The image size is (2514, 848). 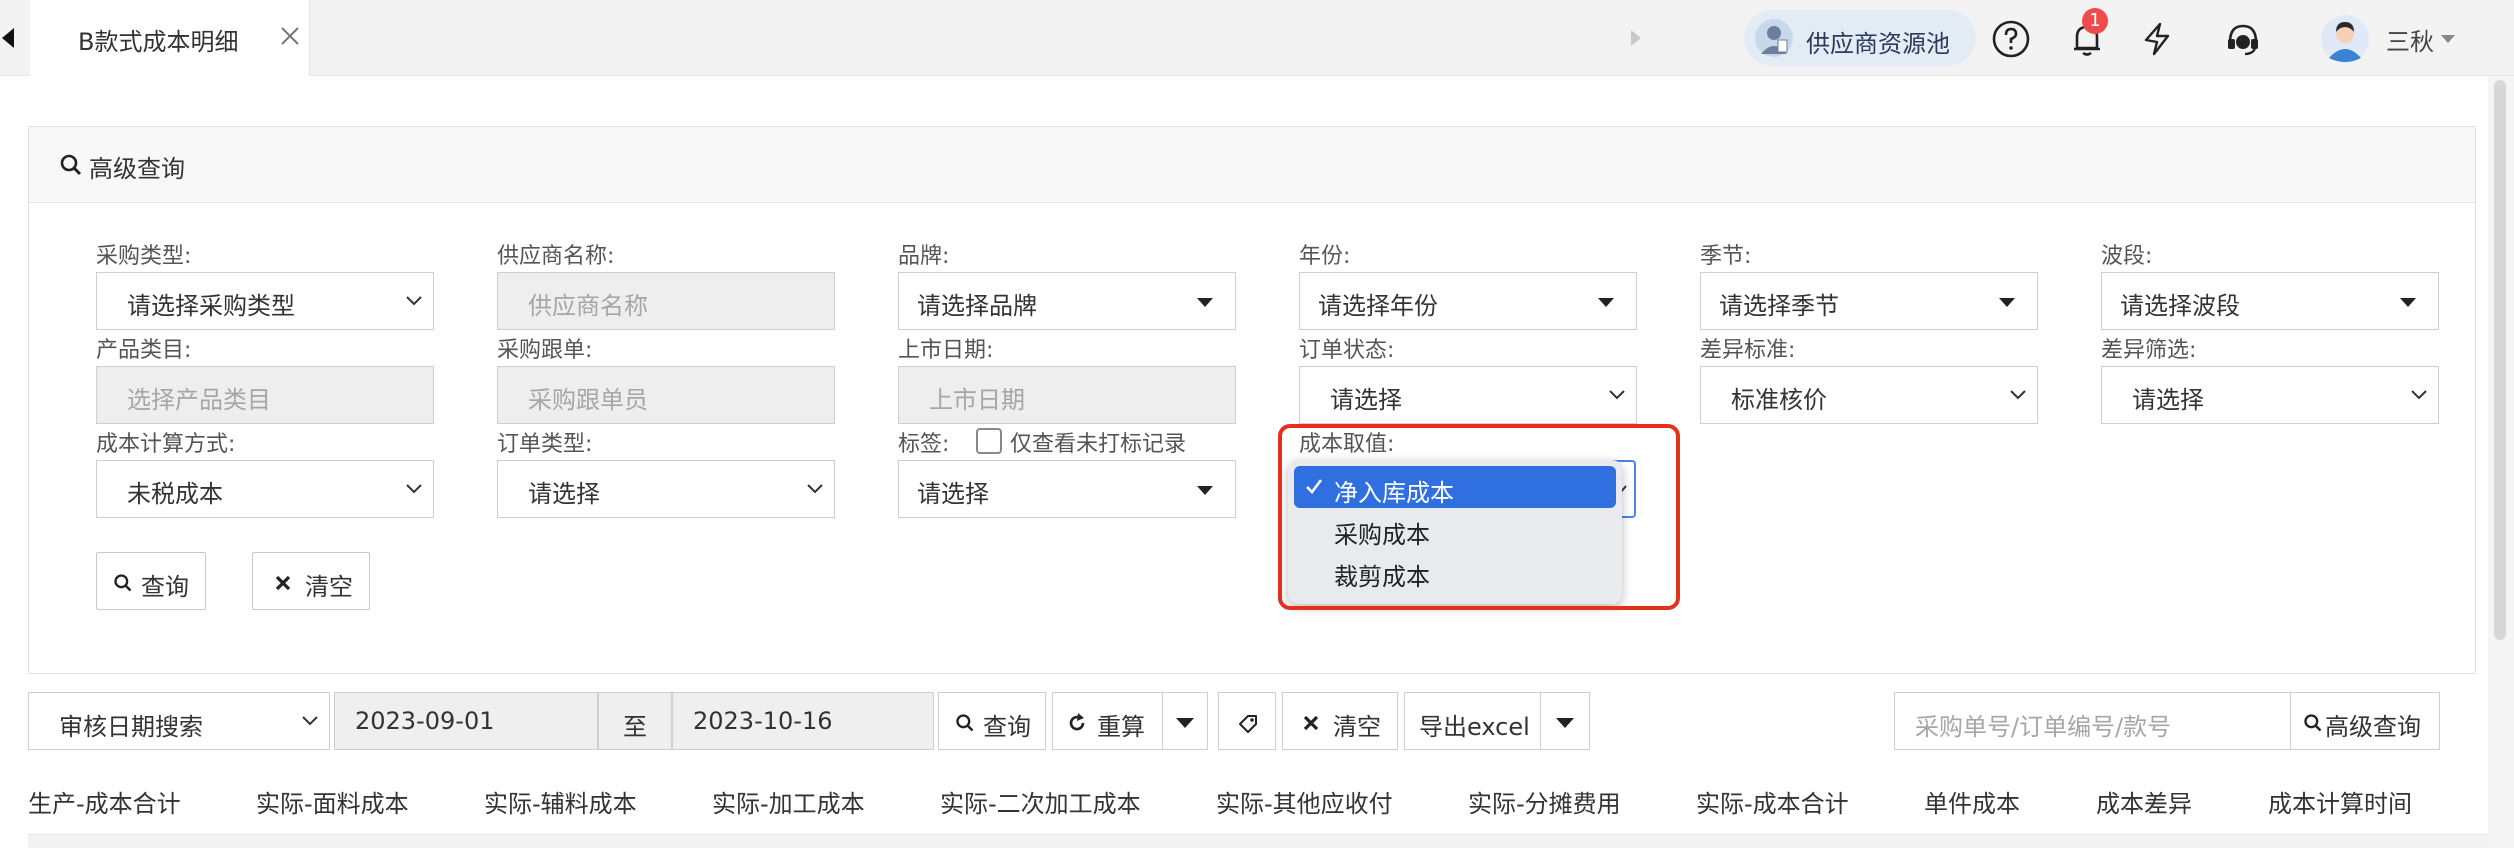 I want to click on order-type-select: 请选择, so click(x=666, y=489).